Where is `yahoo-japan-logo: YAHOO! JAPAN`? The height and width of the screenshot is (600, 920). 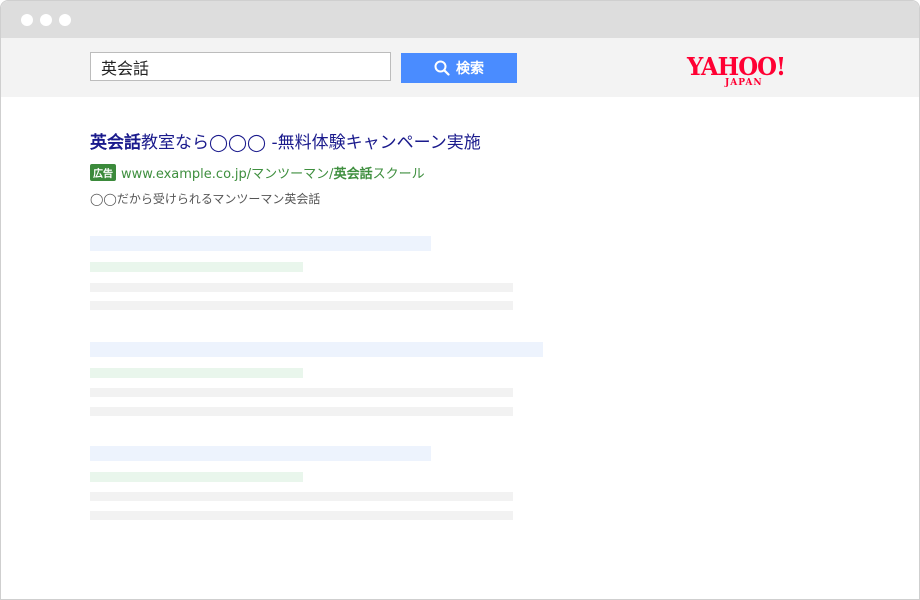 yahoo-japan-logo: YAHOO! JAPAN is located at coordinates (747, 70).